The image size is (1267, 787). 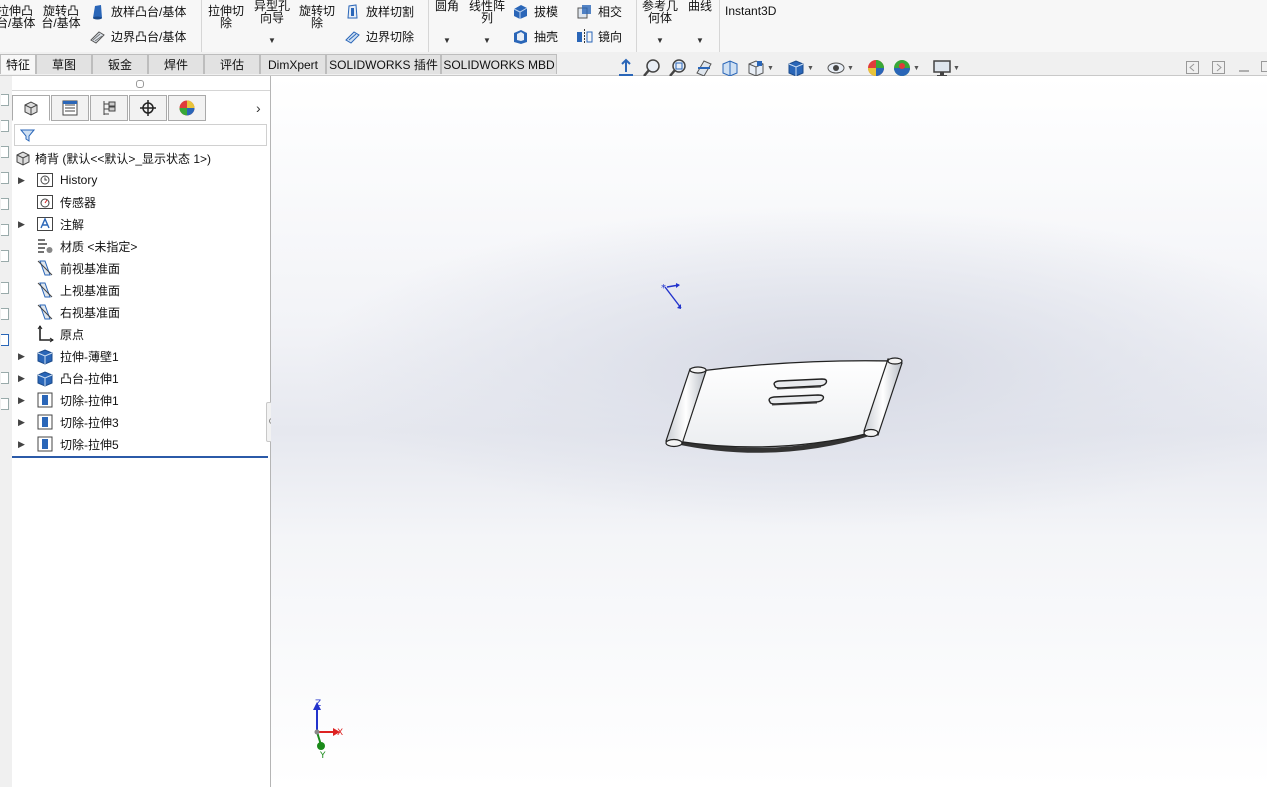 I want to click on tree-item-extrude-thin1: ▶ 拉伸-薄壁1, so click(x=68, y=356).